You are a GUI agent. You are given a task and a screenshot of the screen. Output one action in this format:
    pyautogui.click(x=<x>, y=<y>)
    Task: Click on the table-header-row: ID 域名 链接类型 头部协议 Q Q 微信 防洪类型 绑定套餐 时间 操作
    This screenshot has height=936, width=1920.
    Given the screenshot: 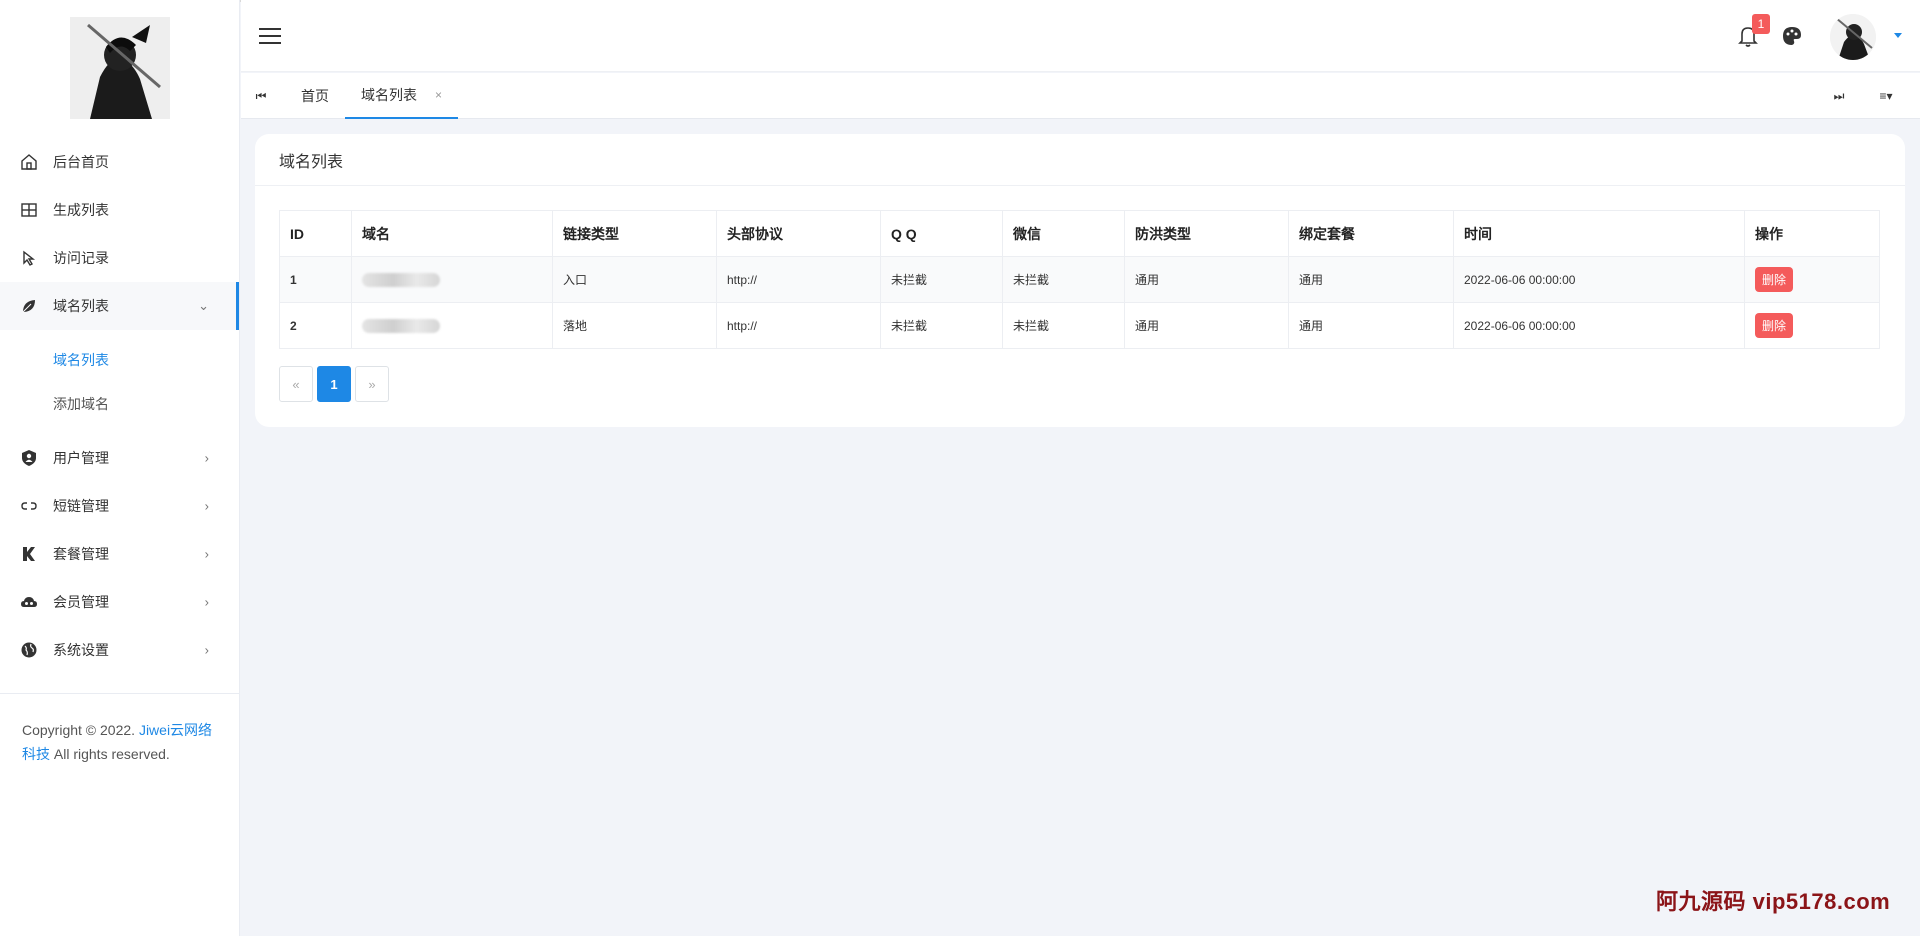 What is the action you would take?
    pyautogui.click(x=1079, y=233)
    